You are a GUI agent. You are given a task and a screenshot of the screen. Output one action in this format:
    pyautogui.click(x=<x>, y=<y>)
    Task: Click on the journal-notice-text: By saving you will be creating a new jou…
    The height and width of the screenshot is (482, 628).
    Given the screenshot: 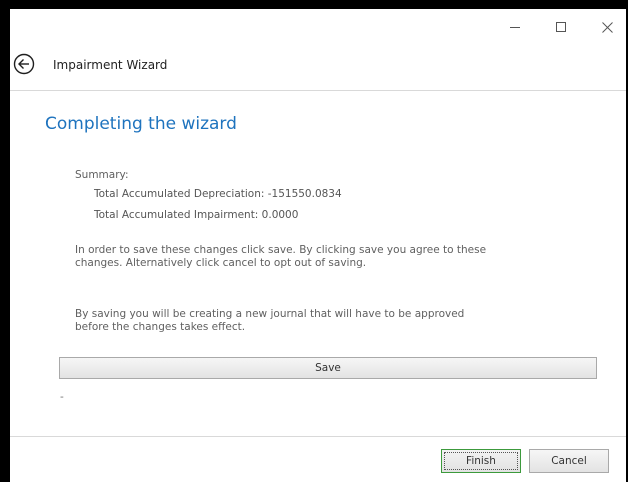 What is the action you would take?
    pyautogui.click(x=270, y=320)
    